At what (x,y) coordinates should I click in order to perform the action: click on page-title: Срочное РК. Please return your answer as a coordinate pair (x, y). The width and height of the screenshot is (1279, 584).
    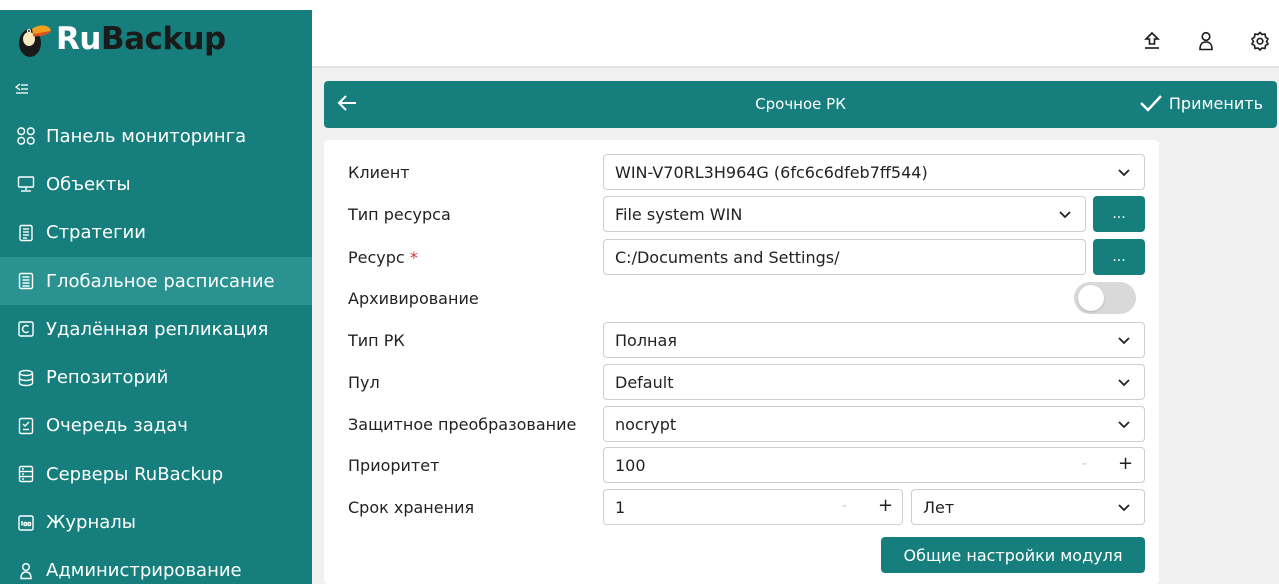
    Looking at the image, I should click on (800, 104).